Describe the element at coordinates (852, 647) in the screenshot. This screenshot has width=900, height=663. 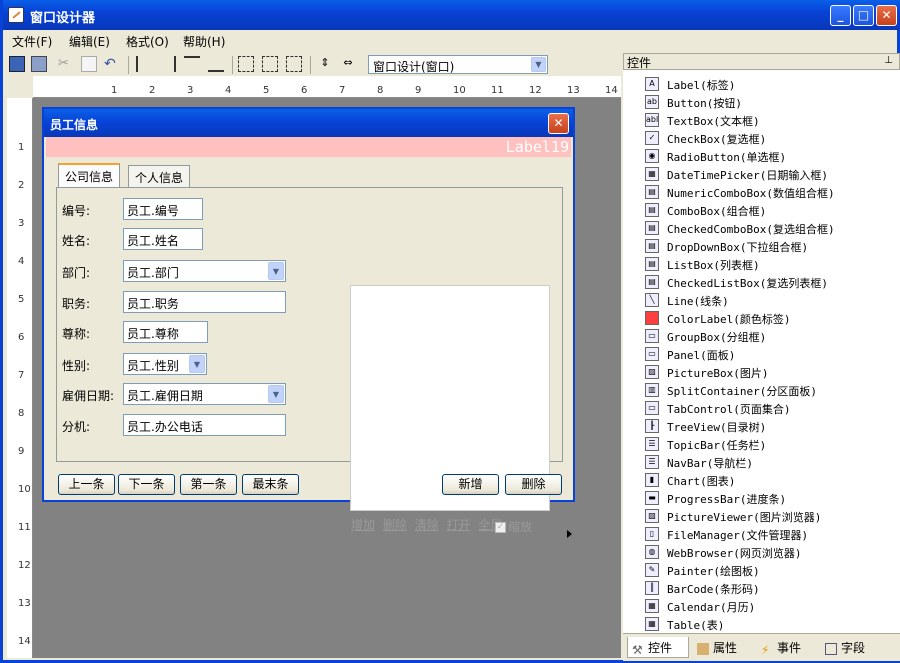
I see `tab-fields: 字段` at that location.